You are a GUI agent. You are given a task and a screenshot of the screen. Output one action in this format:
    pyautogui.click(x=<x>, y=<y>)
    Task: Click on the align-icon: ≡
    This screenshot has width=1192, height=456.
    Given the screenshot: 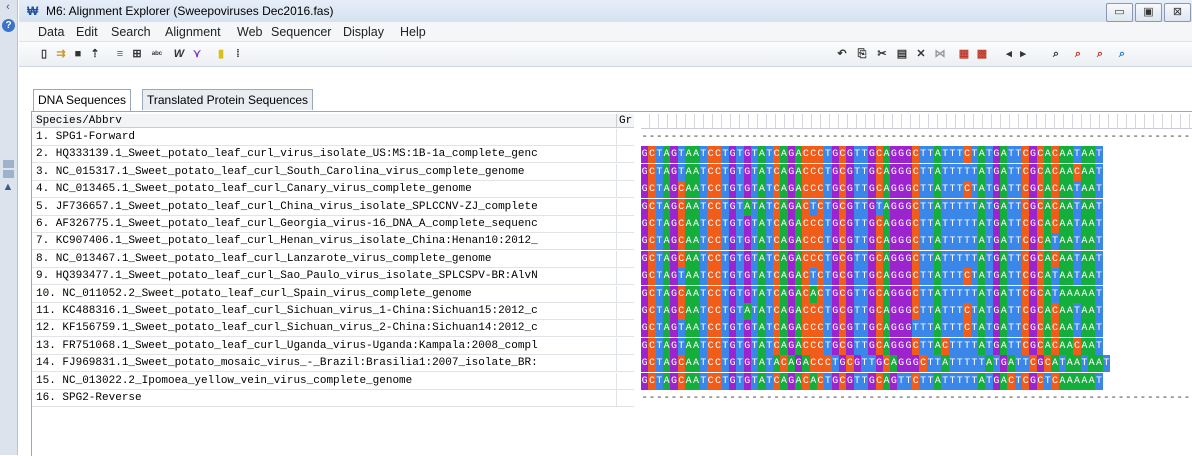 What is the action you would take?
    pyautogui.click(x=120, y=54)
    